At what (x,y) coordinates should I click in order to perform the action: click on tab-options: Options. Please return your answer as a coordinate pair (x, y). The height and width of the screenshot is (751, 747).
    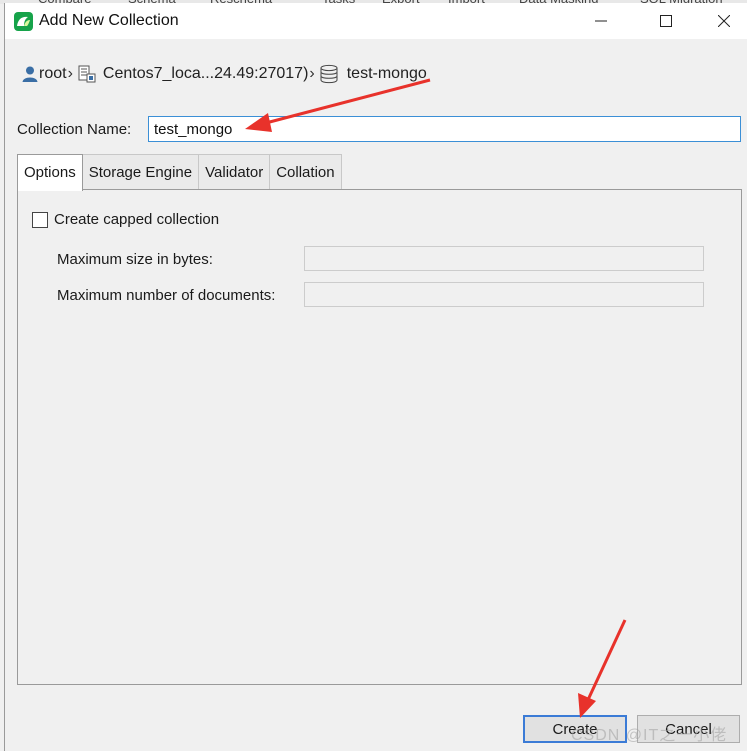
    Looking at the image, I should click on (50, 172).